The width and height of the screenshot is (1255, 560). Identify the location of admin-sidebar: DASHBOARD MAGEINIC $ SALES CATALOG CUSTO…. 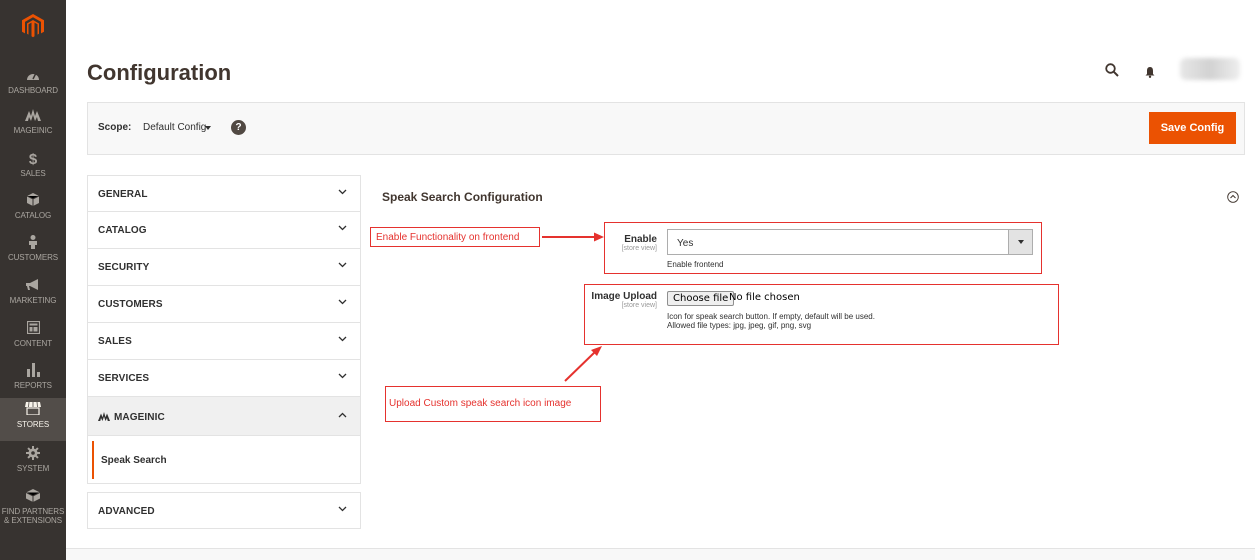
(33, 280).